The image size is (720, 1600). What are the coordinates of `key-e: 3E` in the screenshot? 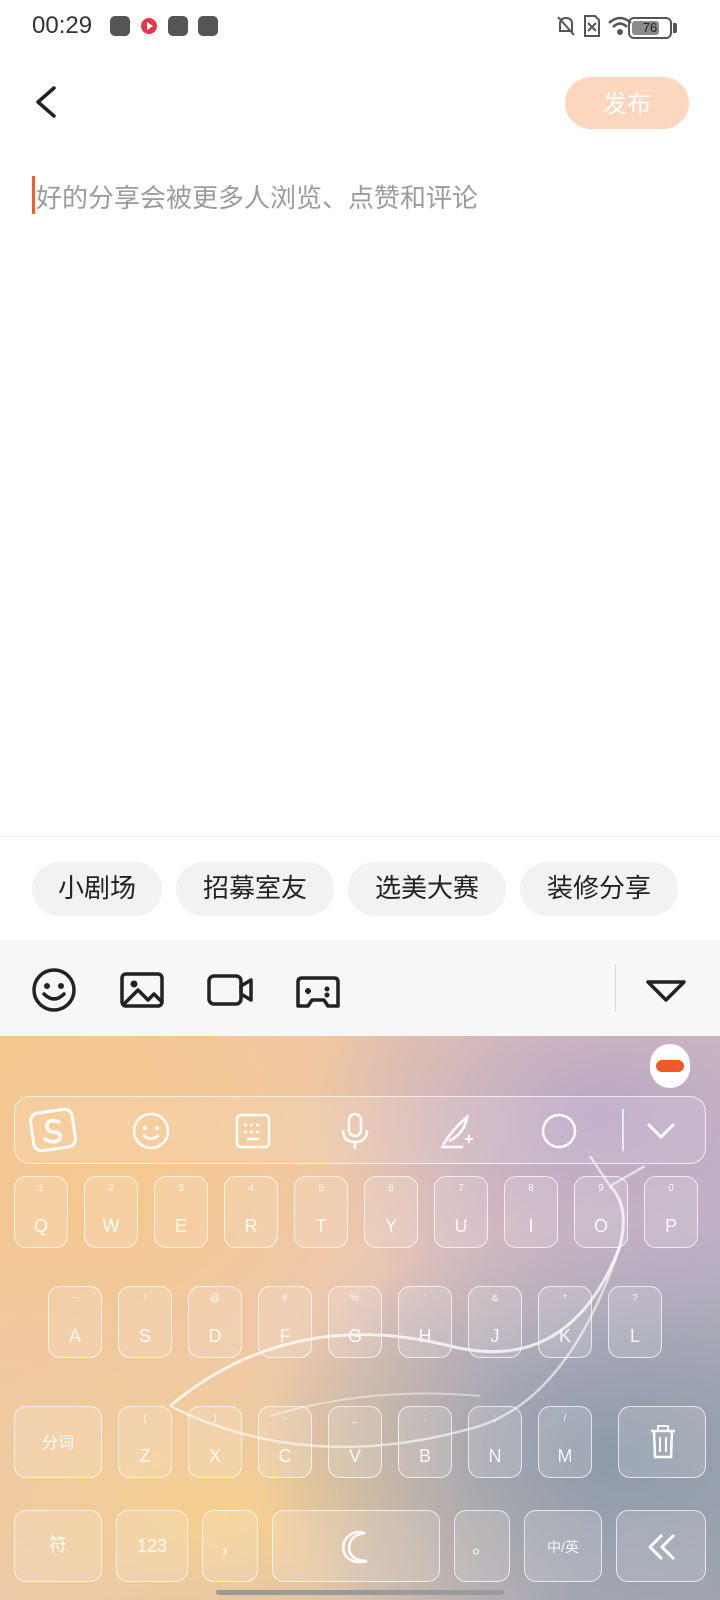 It's located at (181, 1212).